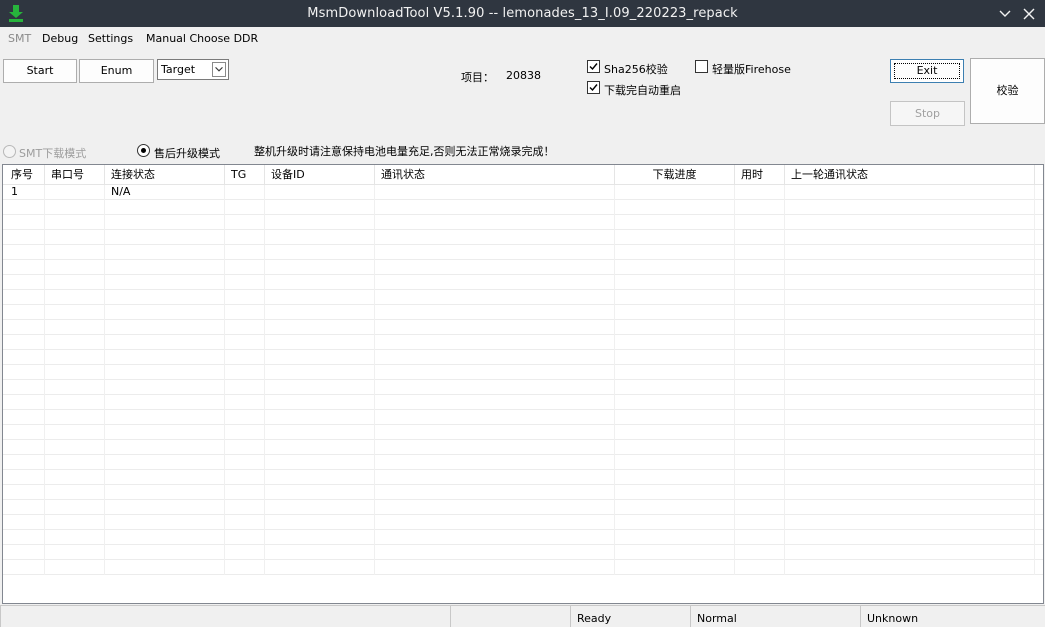 This screenshot has height=627, width=1045. Describe the element at coordinates (927, 113) in the screenshot. I see `stop-button: Stop` at that location.